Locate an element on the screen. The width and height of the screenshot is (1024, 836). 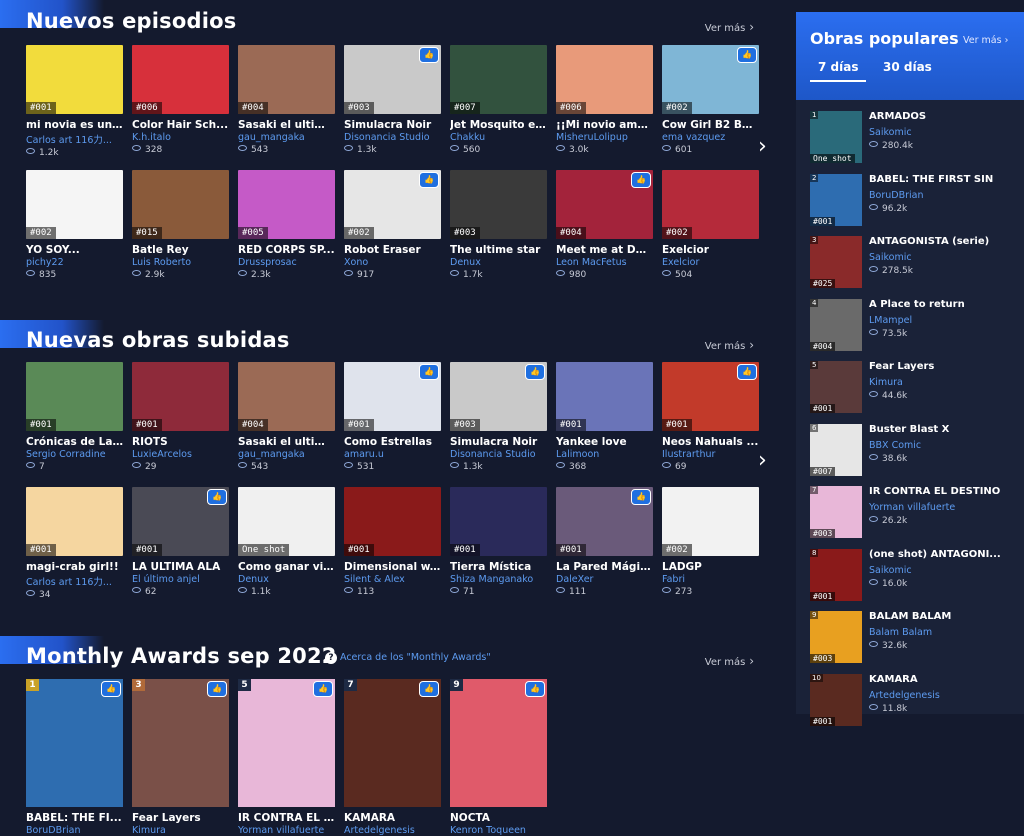
comic-card: #001 👍 LA ULTIMA ALA El último anjel 62 is located at coordinates (180, 543).